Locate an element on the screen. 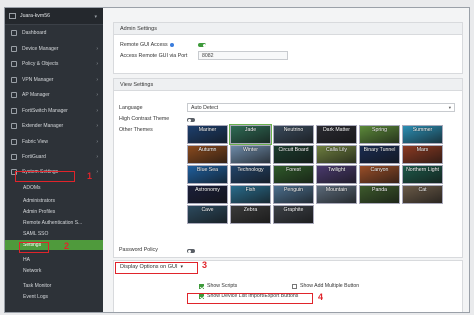  sidebar-item-extender-manager: Extender Manager › is located at coordinates (54, 125).